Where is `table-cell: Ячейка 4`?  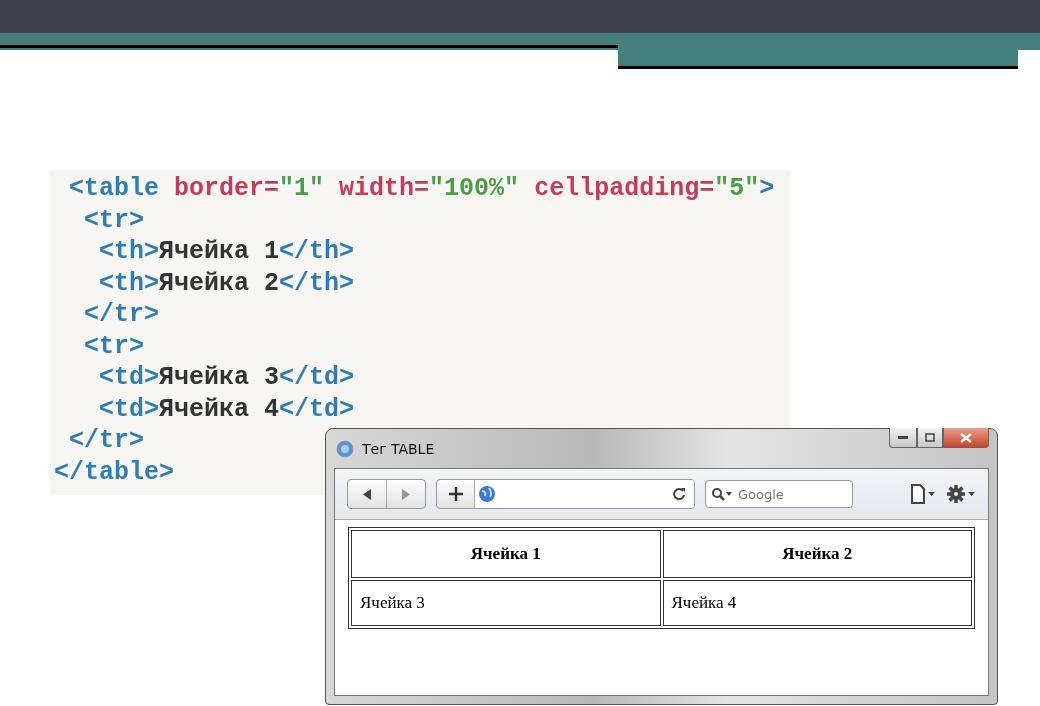 table-cell: Ячейка 4 is located at coordinates (817, 603).